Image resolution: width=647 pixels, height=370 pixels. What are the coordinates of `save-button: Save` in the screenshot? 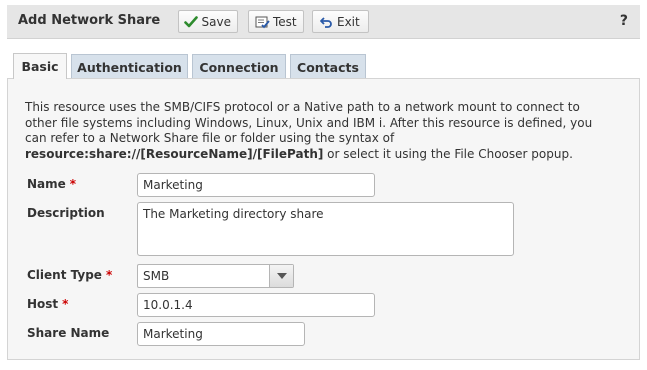 It's located at (208, 21).